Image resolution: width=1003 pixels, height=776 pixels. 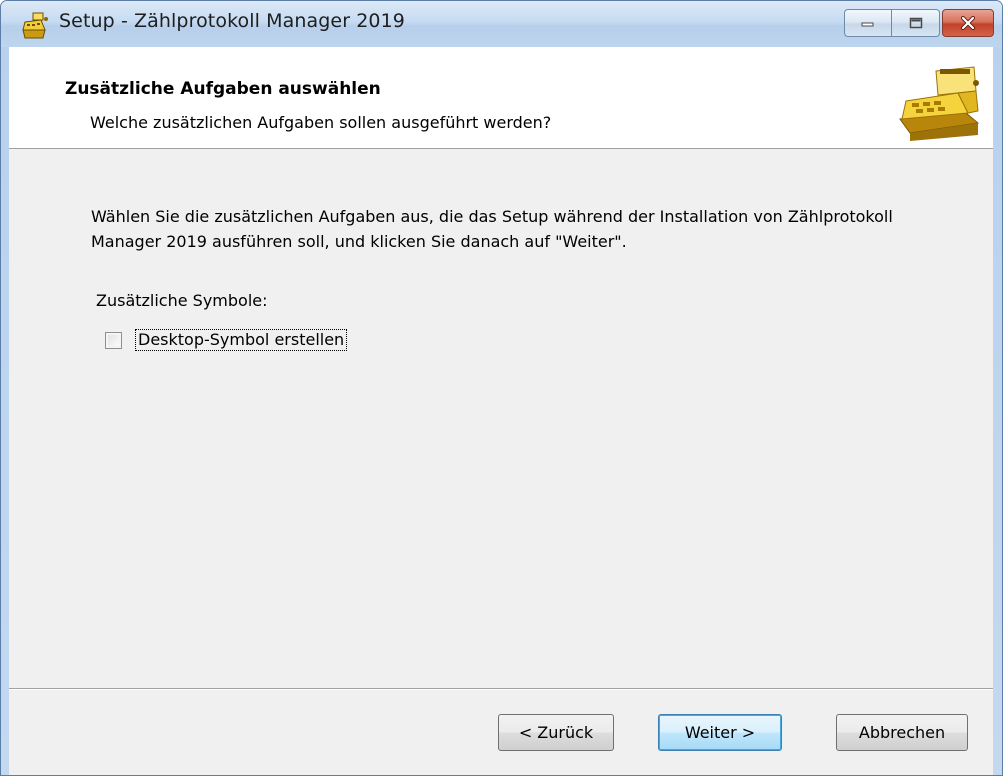 I want to click on caption-buttons, so click(x=919, y=24).